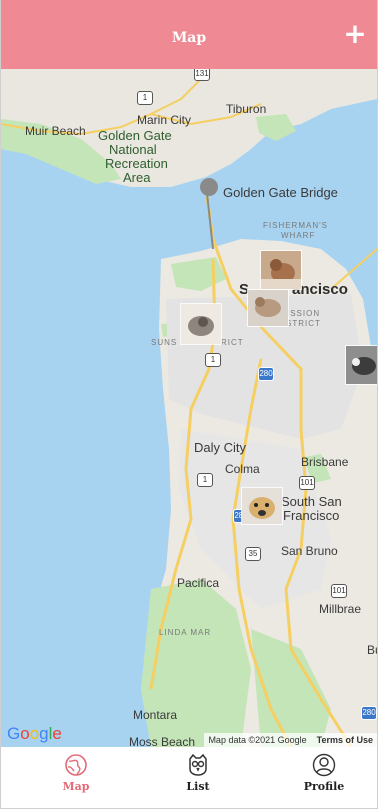  What do you see at coordinates (198, 764) in the screenshot?
I see `owl-icon` at bounding box center [198, 764].